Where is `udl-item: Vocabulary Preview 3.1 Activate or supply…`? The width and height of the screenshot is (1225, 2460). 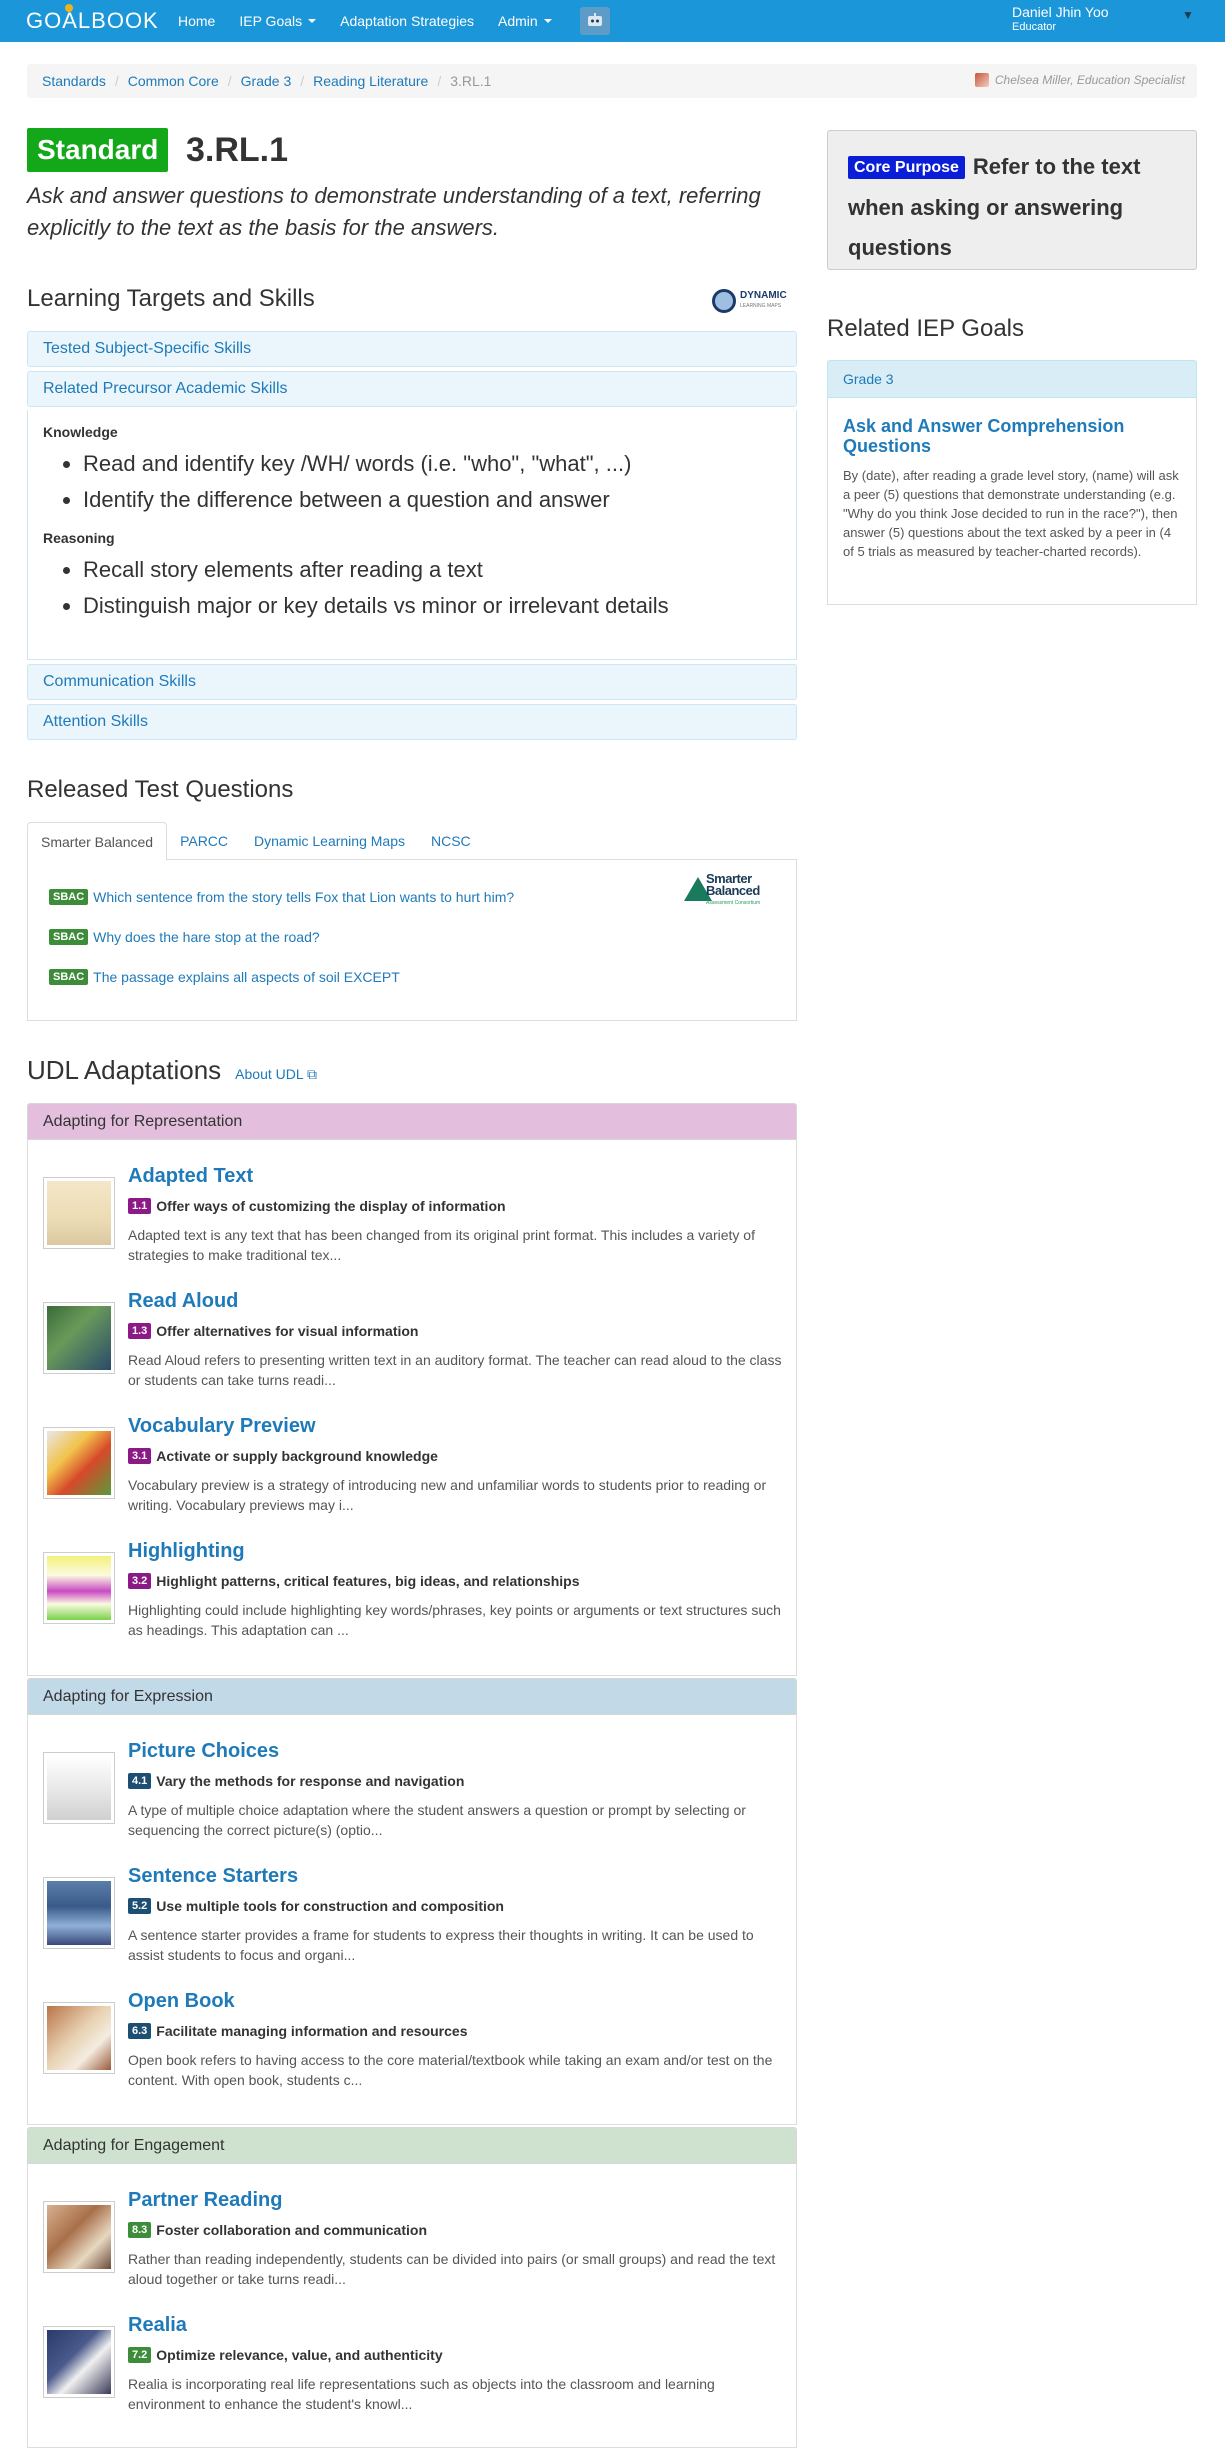 udl-item: Vocabulary Preview 3.1 Activate or supply… is located at coordinates (413, 1475).